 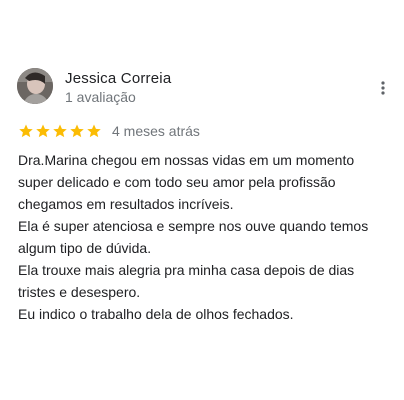 What do you see at coordinates (118, 78) in the screenshot?
I see `reviewer-name: Jessica Correia` at bounding box center [118, 78].